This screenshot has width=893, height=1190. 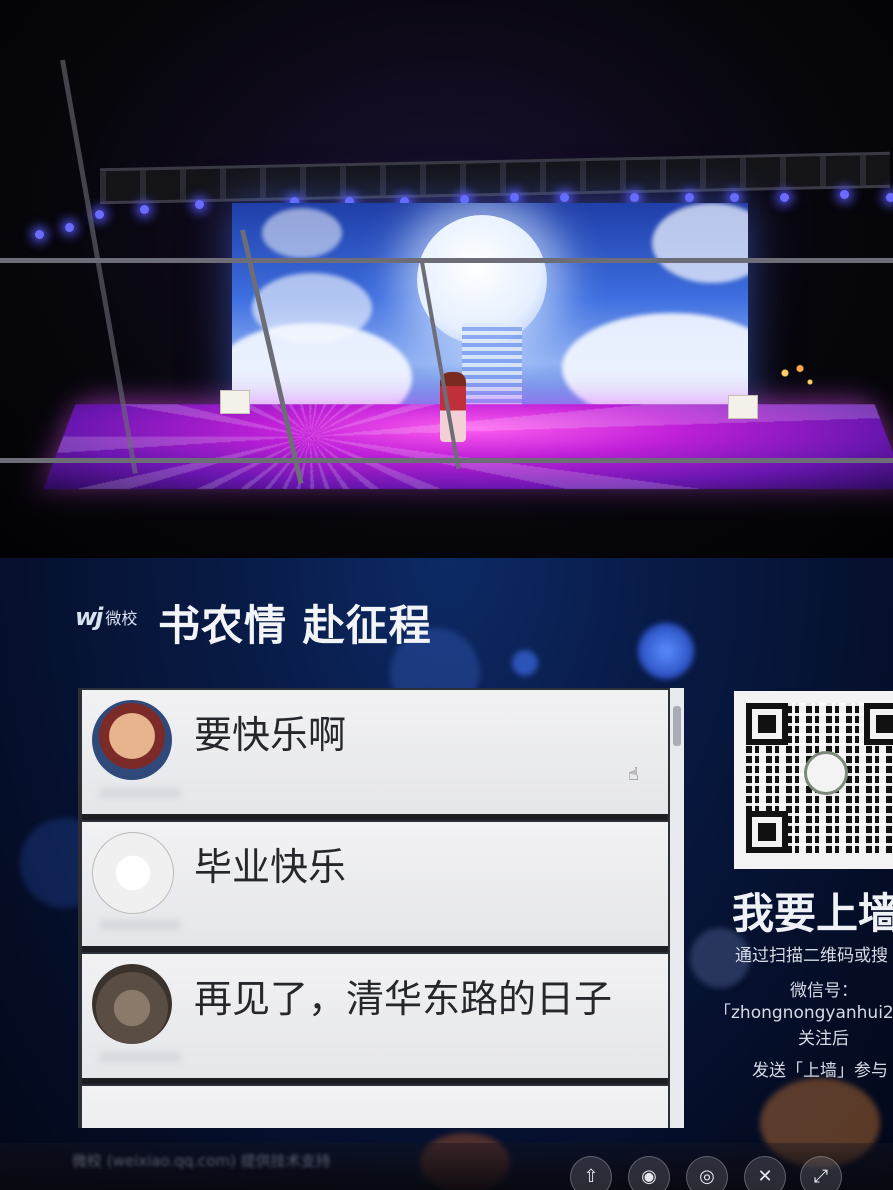 What do you see at coordinates (270, 867) in the screenshot?
I see `message-text: 毕业快乐` at bounding box center [270, 867].